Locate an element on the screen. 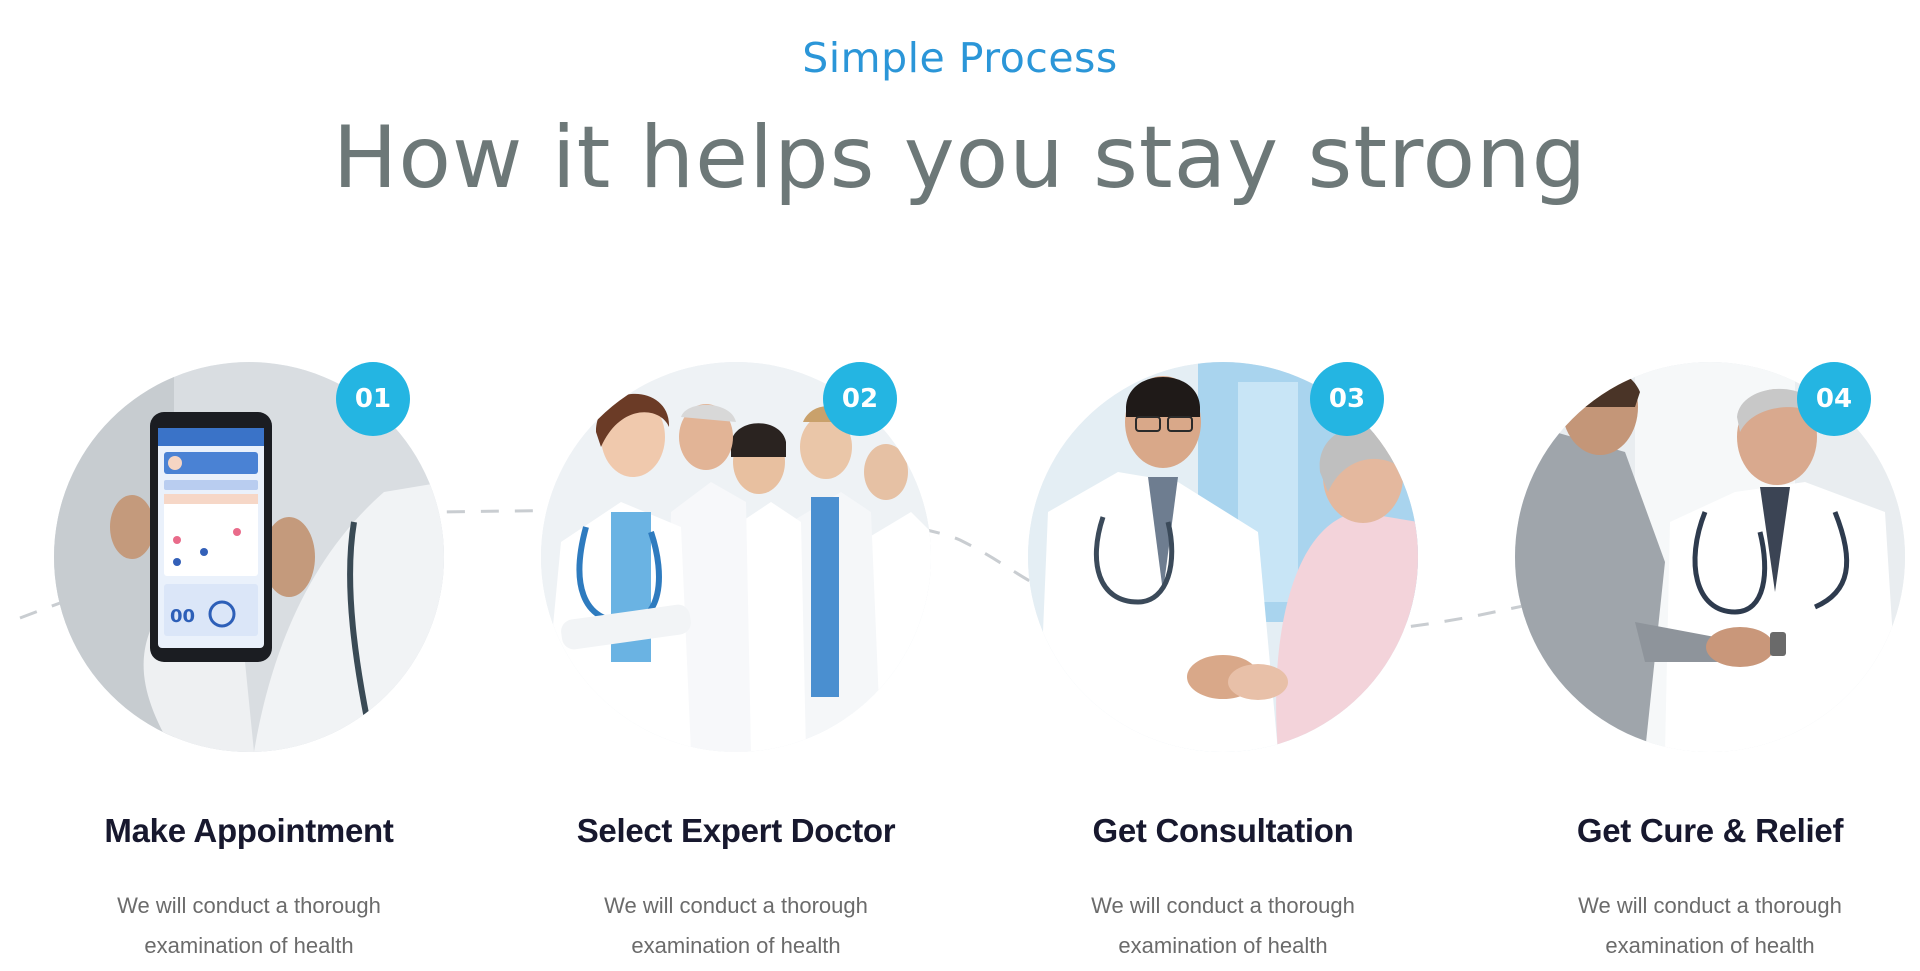  step-4-desc-line2: examination of health is located at coordinates (1710, 945).